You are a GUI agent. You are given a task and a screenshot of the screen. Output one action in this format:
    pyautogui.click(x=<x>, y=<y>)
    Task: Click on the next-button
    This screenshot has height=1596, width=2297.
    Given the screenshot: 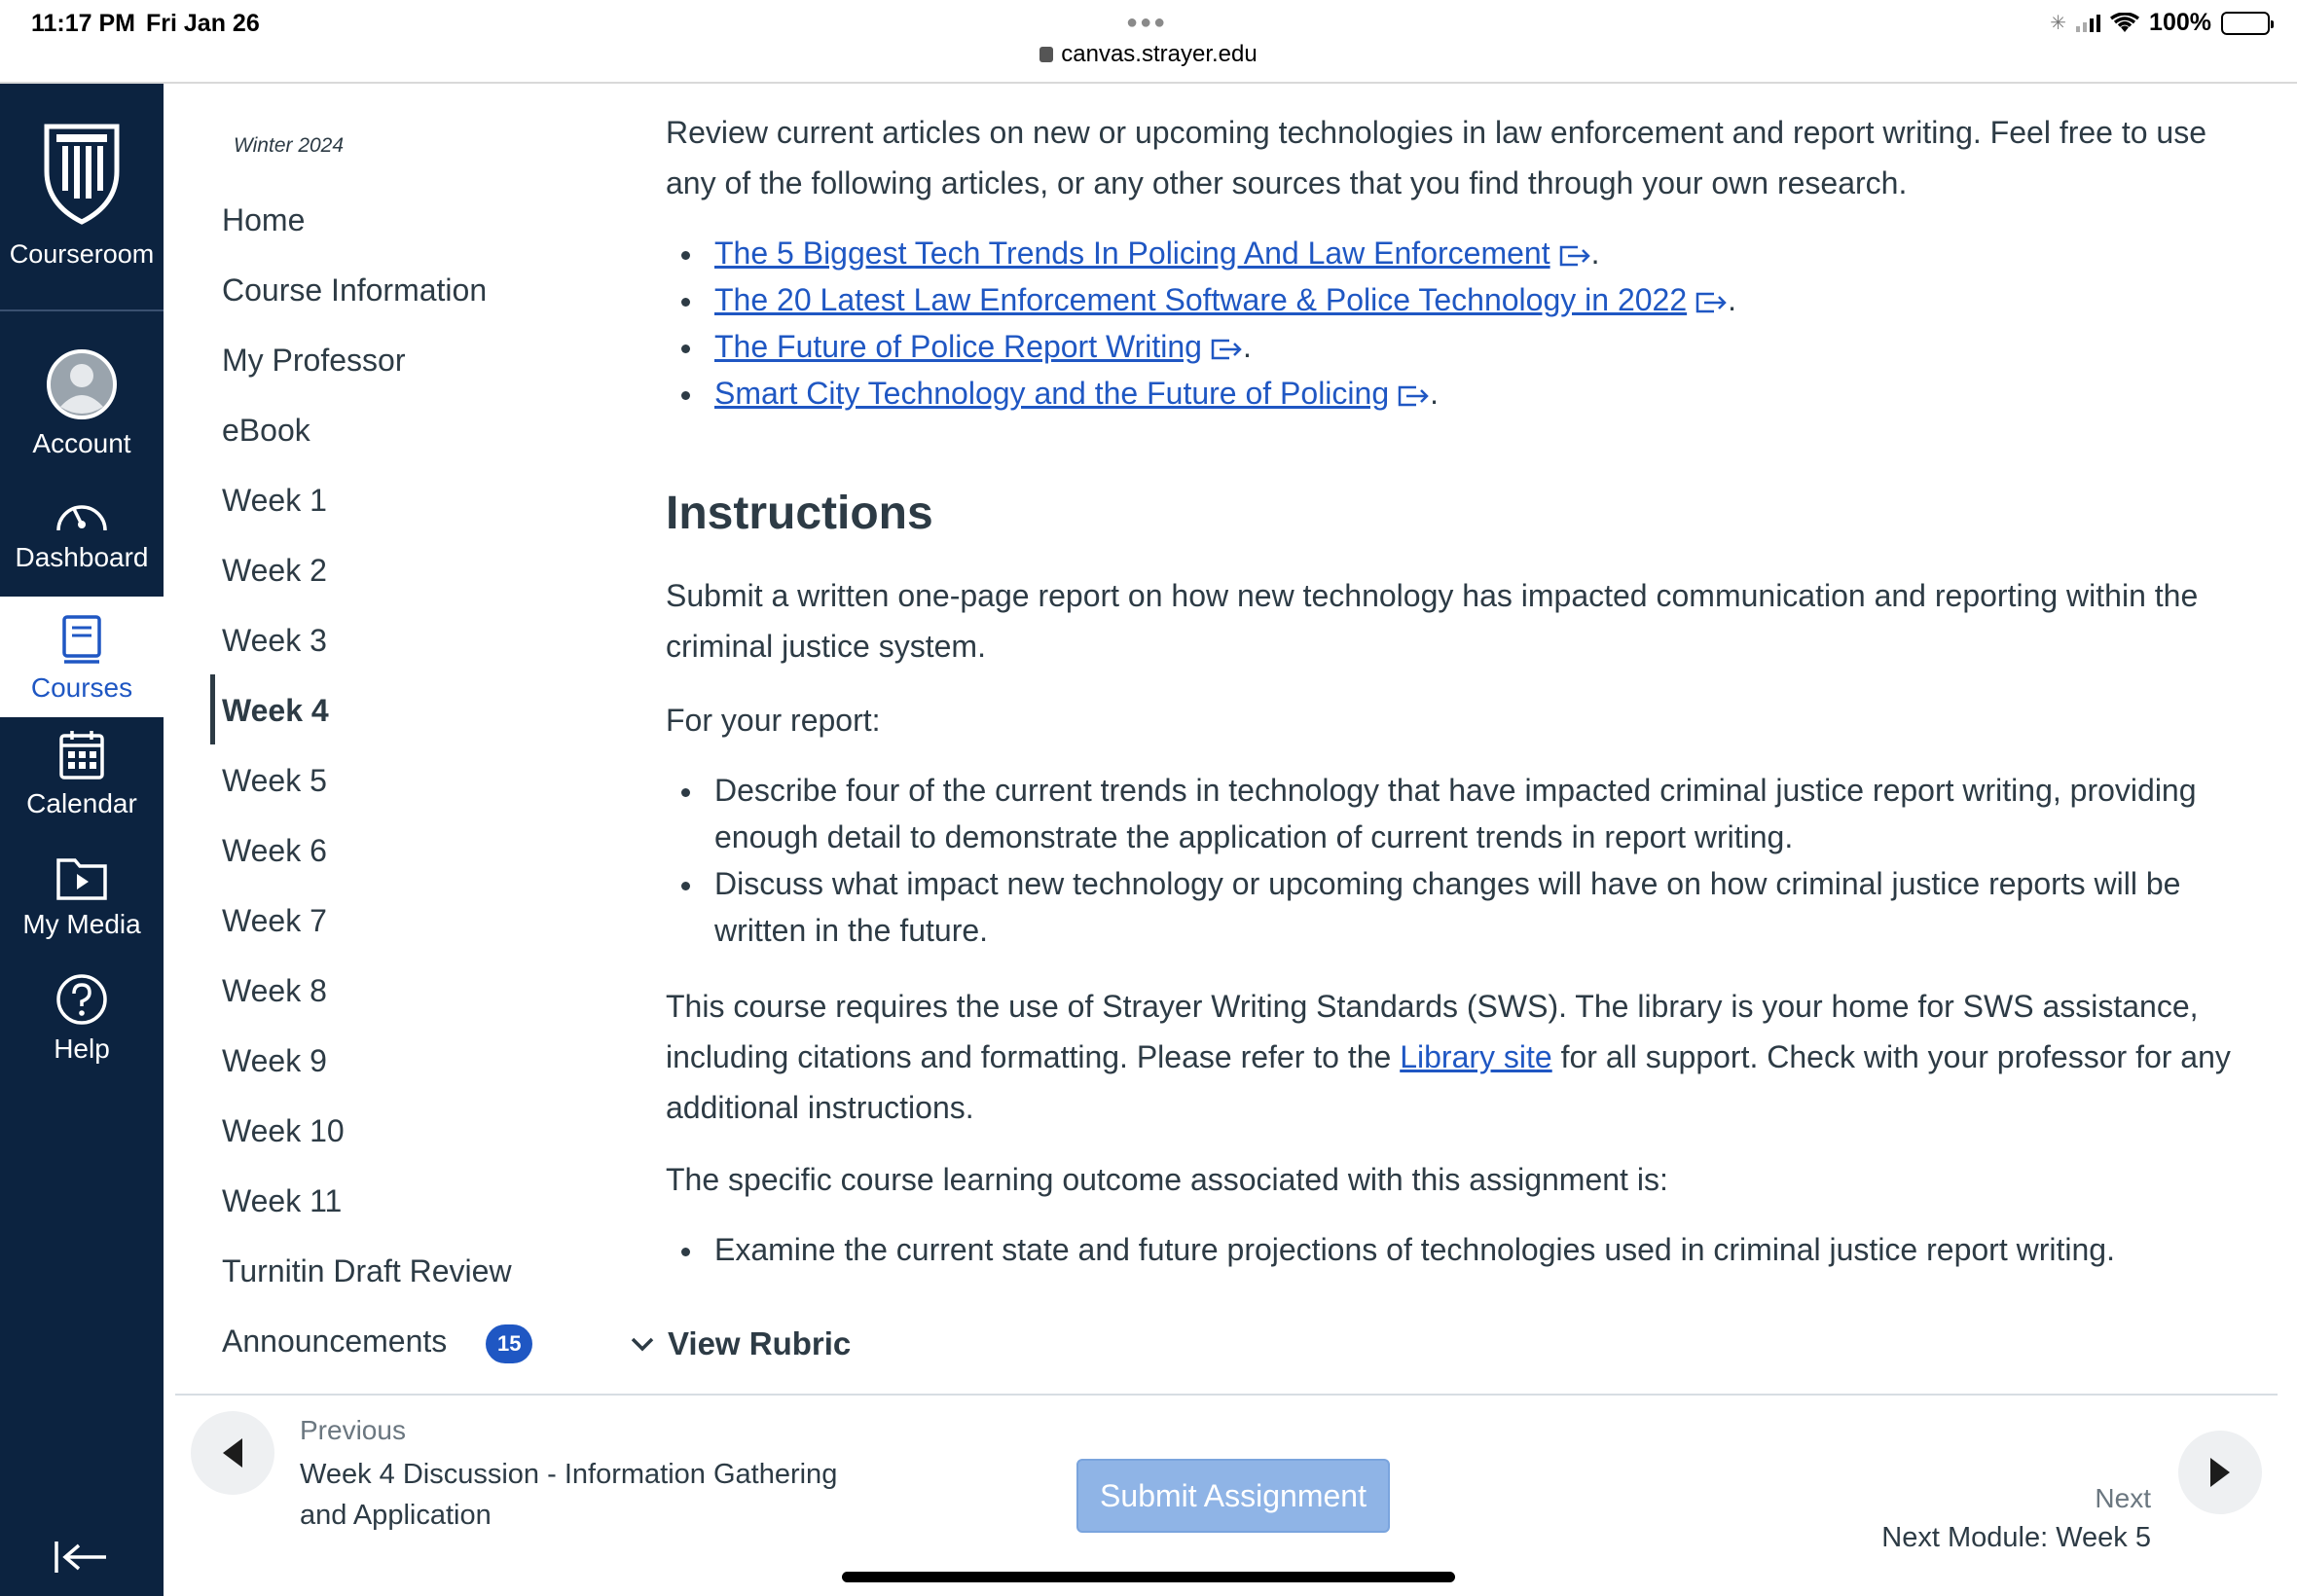 What is the action you would take?
    pyautogui.click(x=2220, y=1472)
    